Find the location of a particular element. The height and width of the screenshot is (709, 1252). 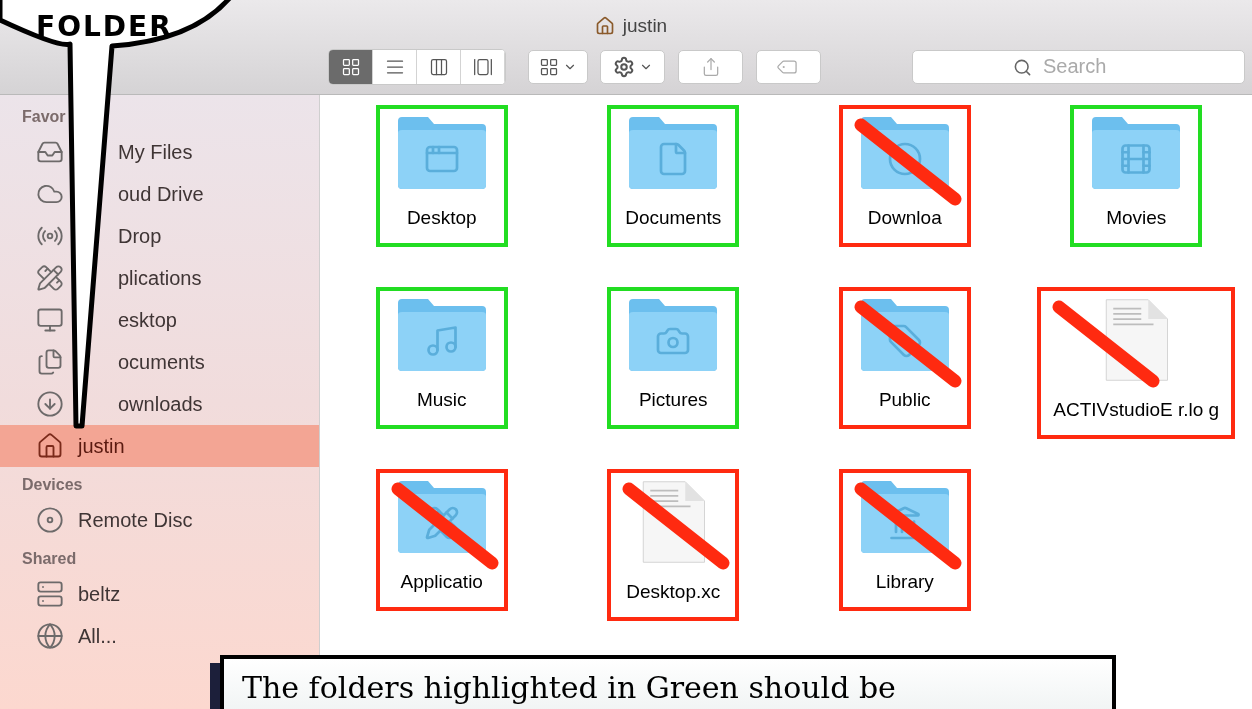

sidebar-label: justin is located at coordinates (101, 446).